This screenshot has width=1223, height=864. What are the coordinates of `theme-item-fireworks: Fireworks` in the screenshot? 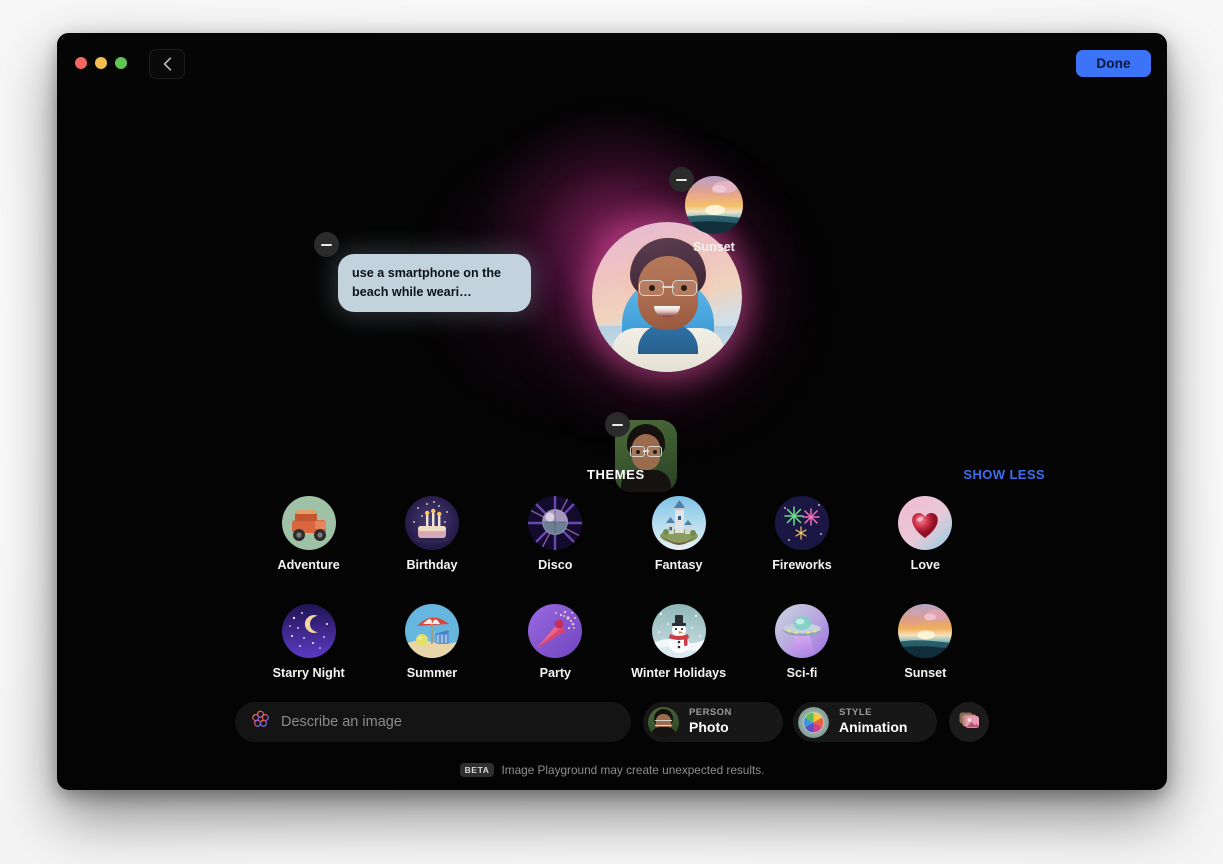 It's located at (801, 534).